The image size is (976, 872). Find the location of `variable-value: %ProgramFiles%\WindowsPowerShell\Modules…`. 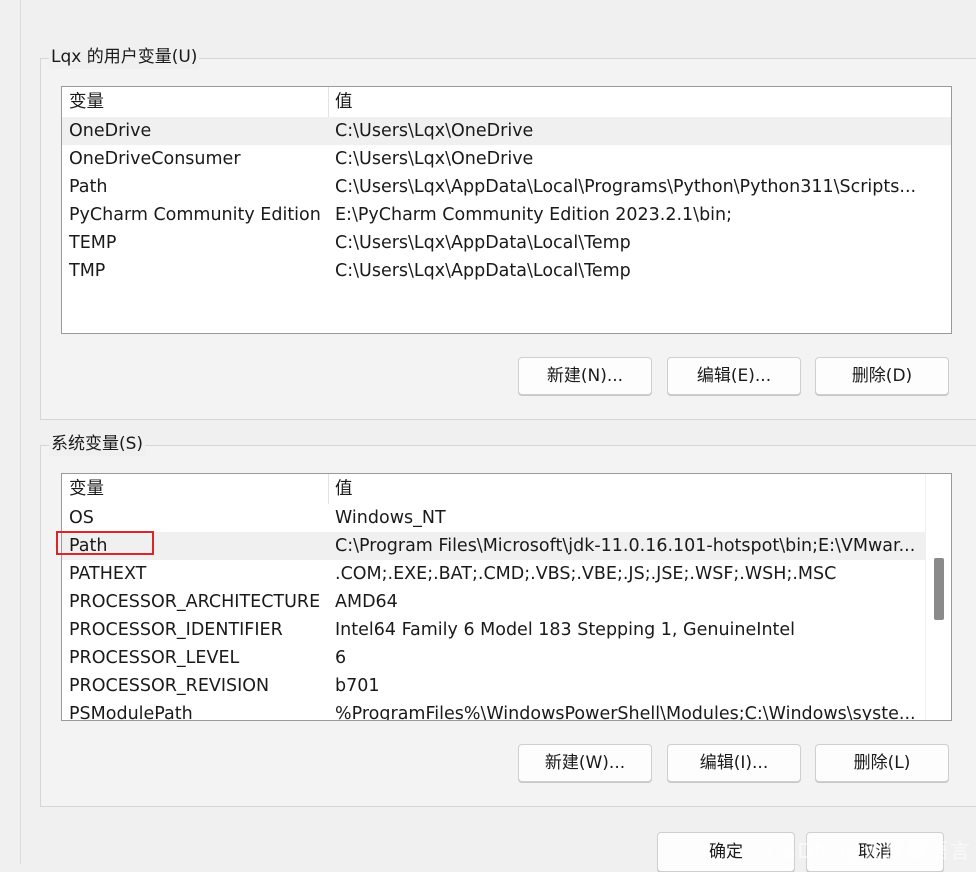

variable-value: %ProgramFiles%\WindowsPowerShell\Modules… is located at coordinates (625, 712).